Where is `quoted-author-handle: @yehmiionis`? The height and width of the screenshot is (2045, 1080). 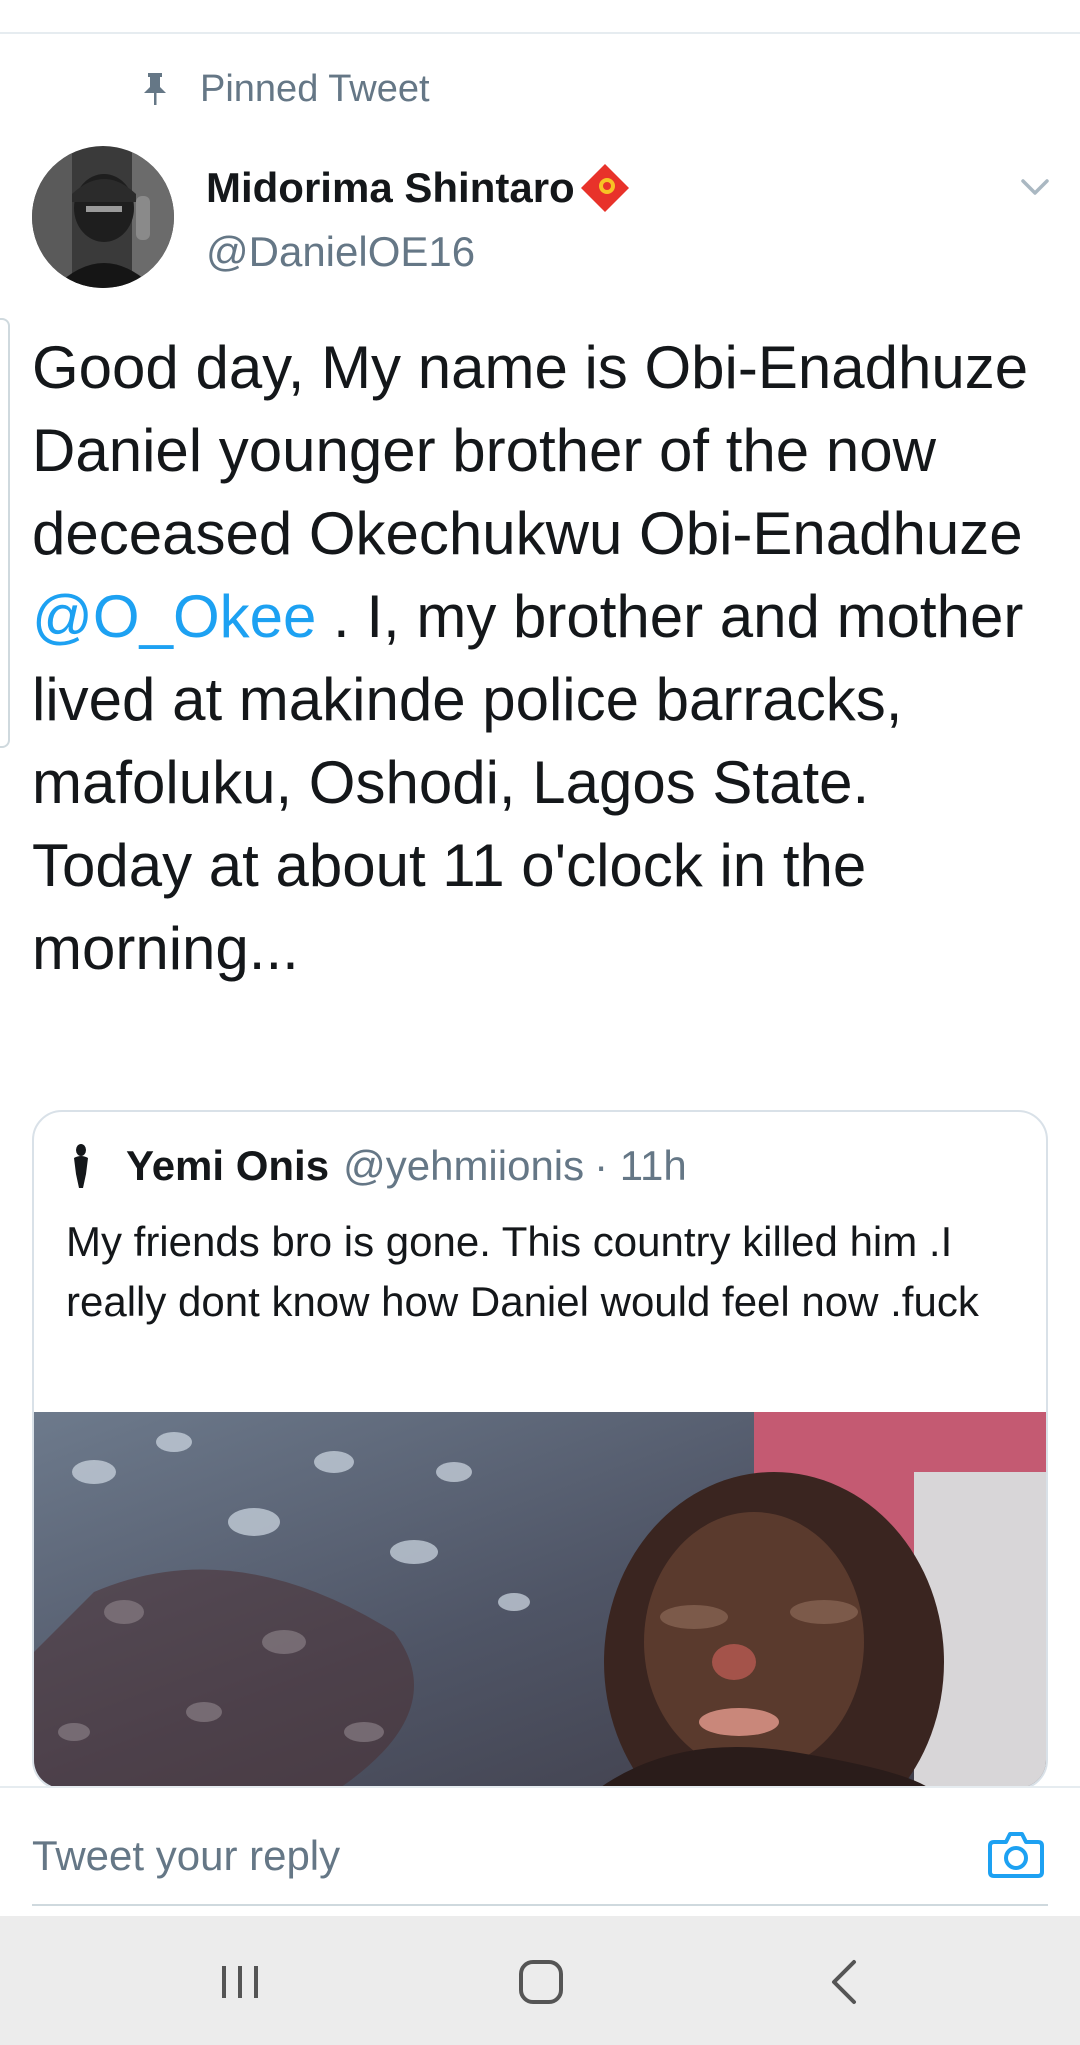
quoted-author-handle: @yehmiionis is located at coordinates (464, 1165).